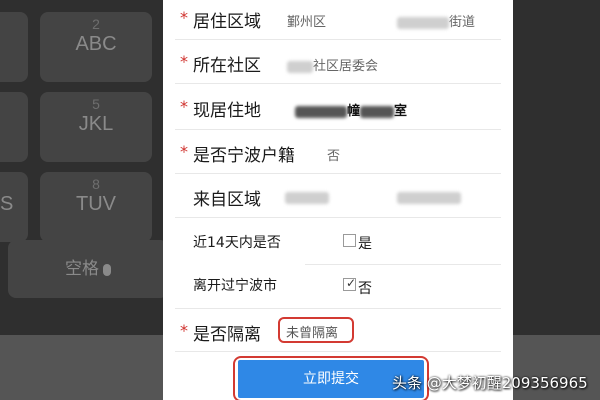 The image size is (600, 400). Describe the element at coordinates (332, 64) in the screenshot. I see `community-value: 社区居委会` at that location.